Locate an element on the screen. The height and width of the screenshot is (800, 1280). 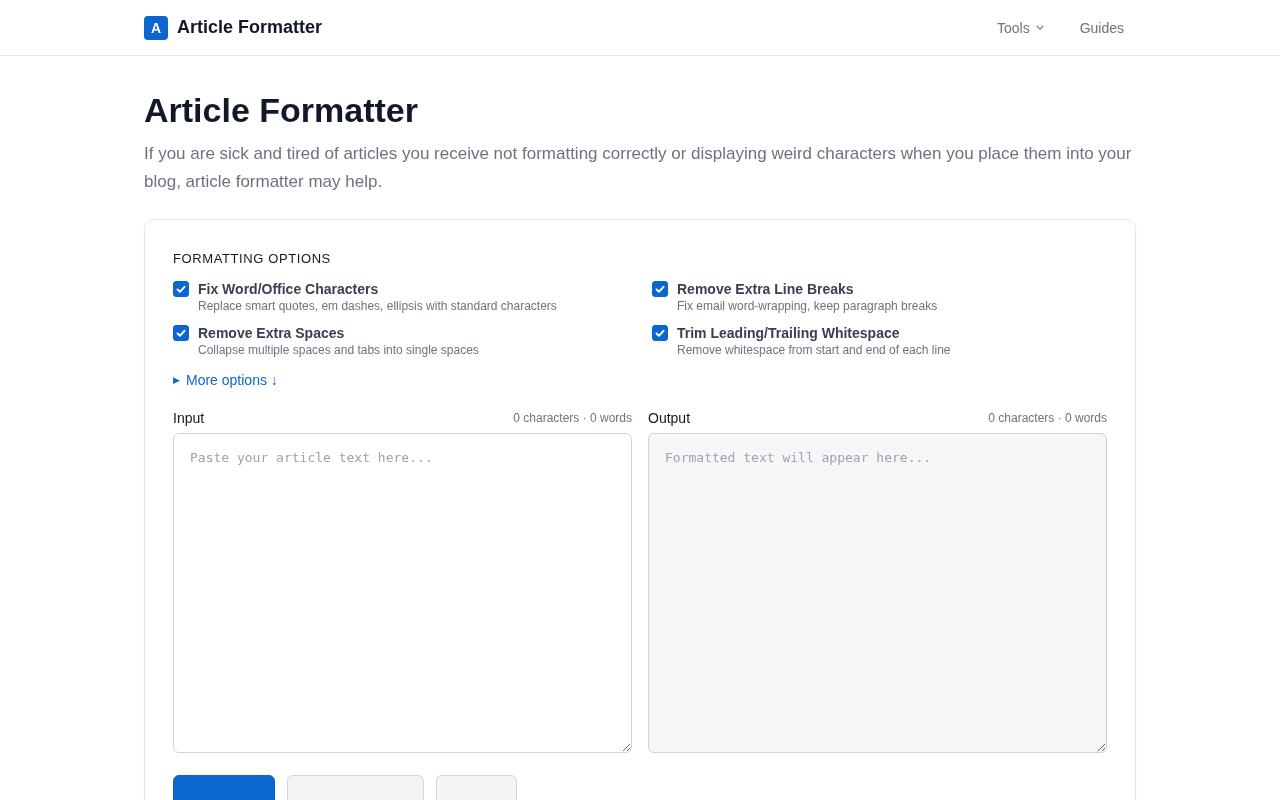
option-label: Fix Word/Office Characters is located at coordinates (289, 289).